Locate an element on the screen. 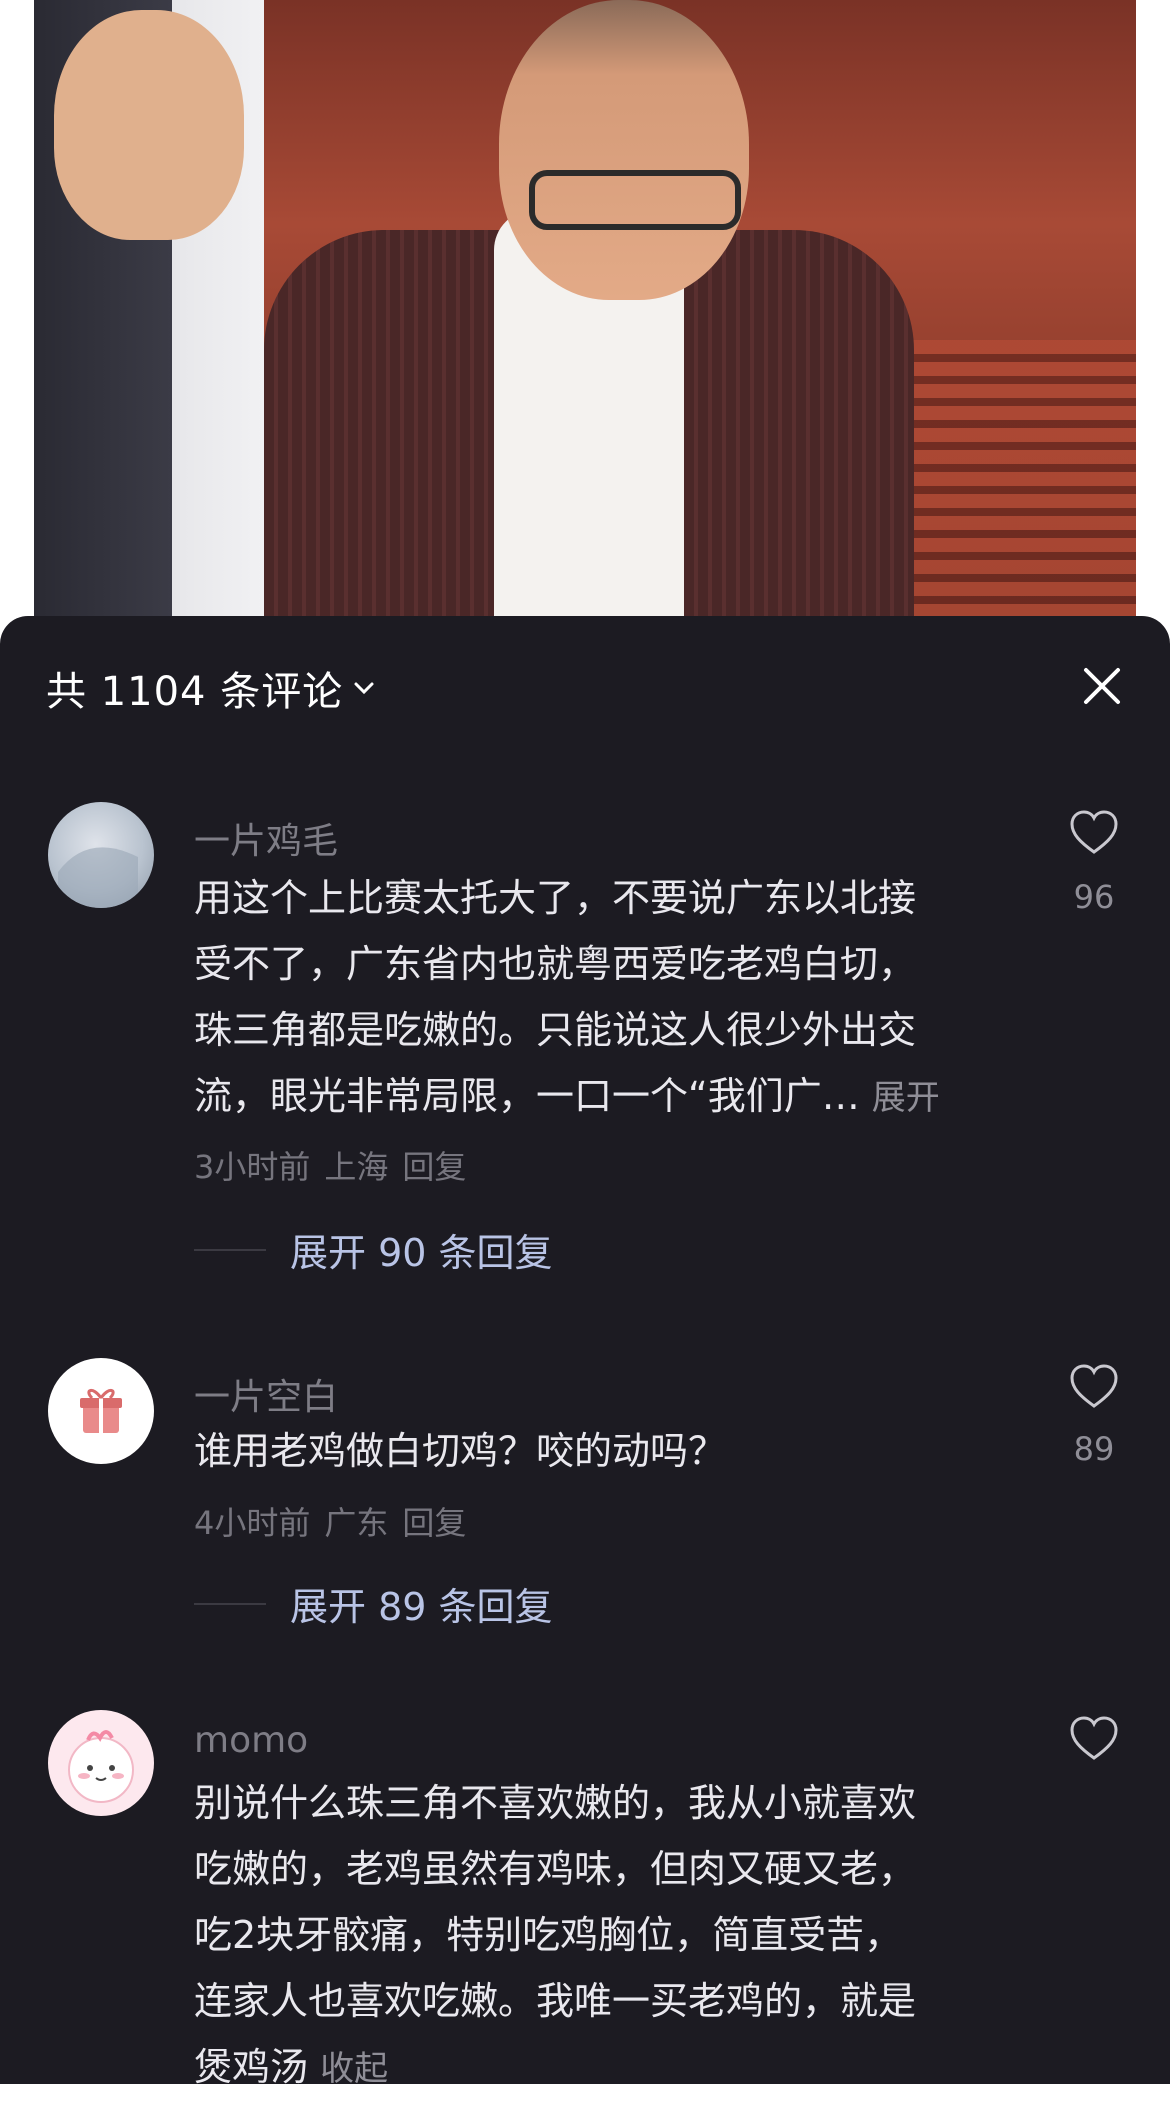 The height and width of the screenshot is (2102, 1170). expand-replies-button: 展开 90 条回复 is located at coordinates (373, 1249).